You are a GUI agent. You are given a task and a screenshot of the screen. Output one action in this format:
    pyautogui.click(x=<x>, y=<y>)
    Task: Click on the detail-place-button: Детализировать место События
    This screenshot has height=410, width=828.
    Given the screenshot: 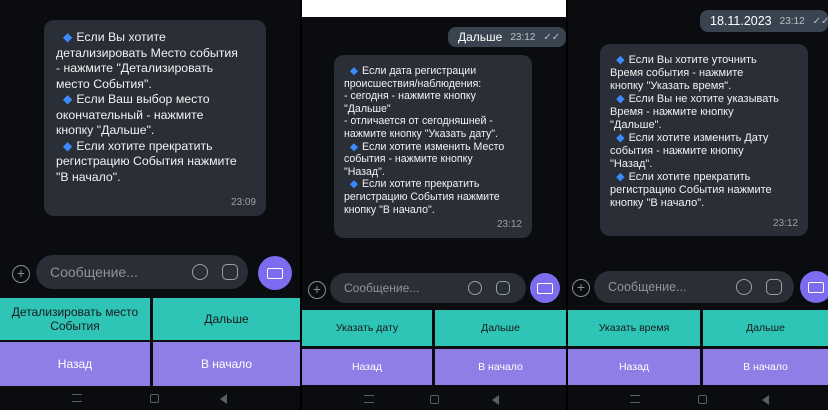 What is the action you would take?
    pyautogui.click(x=75, y=319)
    